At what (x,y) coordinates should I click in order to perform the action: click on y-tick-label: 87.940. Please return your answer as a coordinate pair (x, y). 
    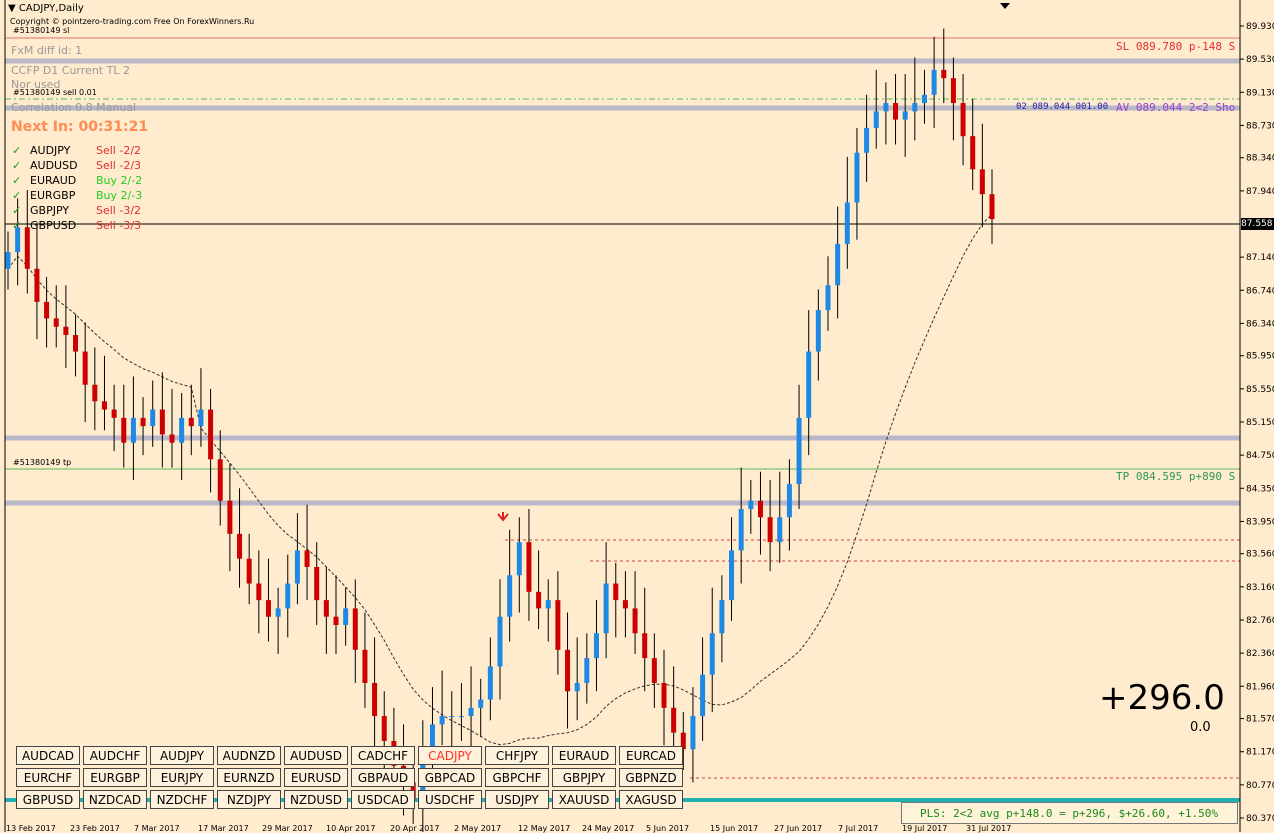
    Looking at the image, I should click on (1260, 192).